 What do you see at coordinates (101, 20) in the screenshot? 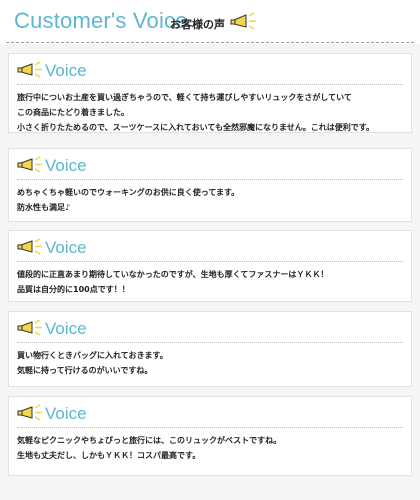
I see `page-title: Customer's Voice` at bounding box center [101, 20].